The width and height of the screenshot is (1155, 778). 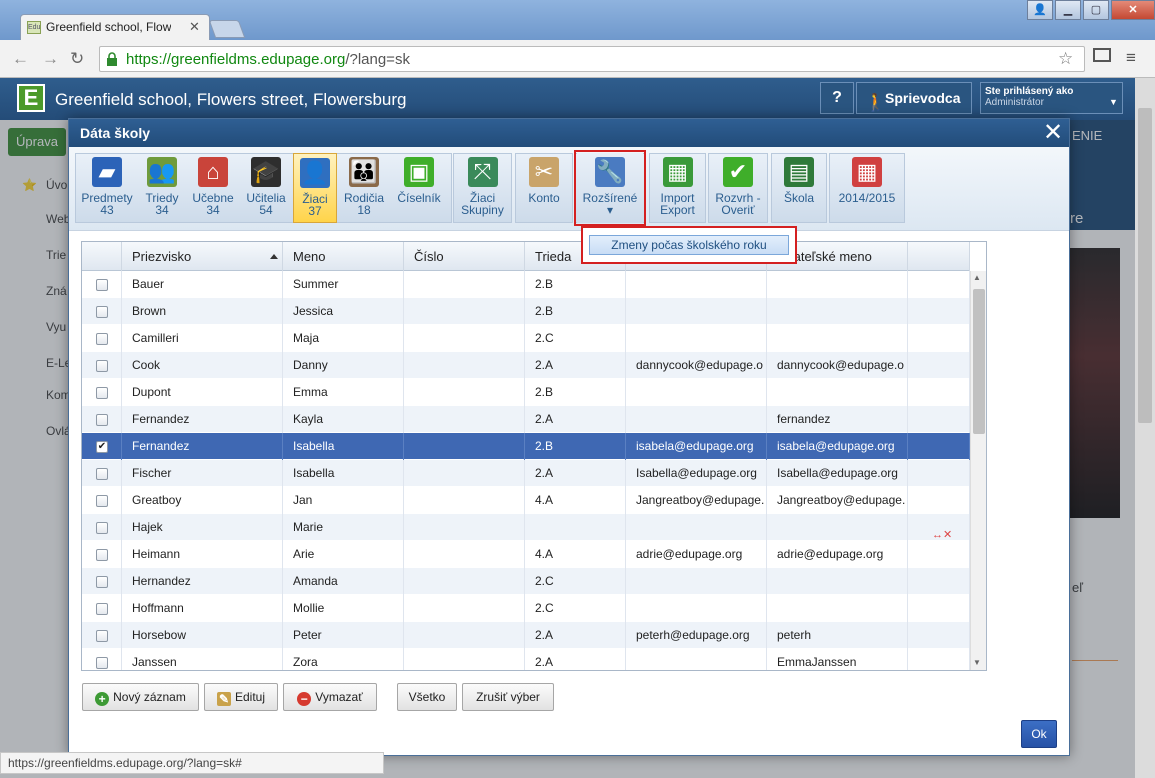 I want to click on lock-icon, so click(x=112, y=59).